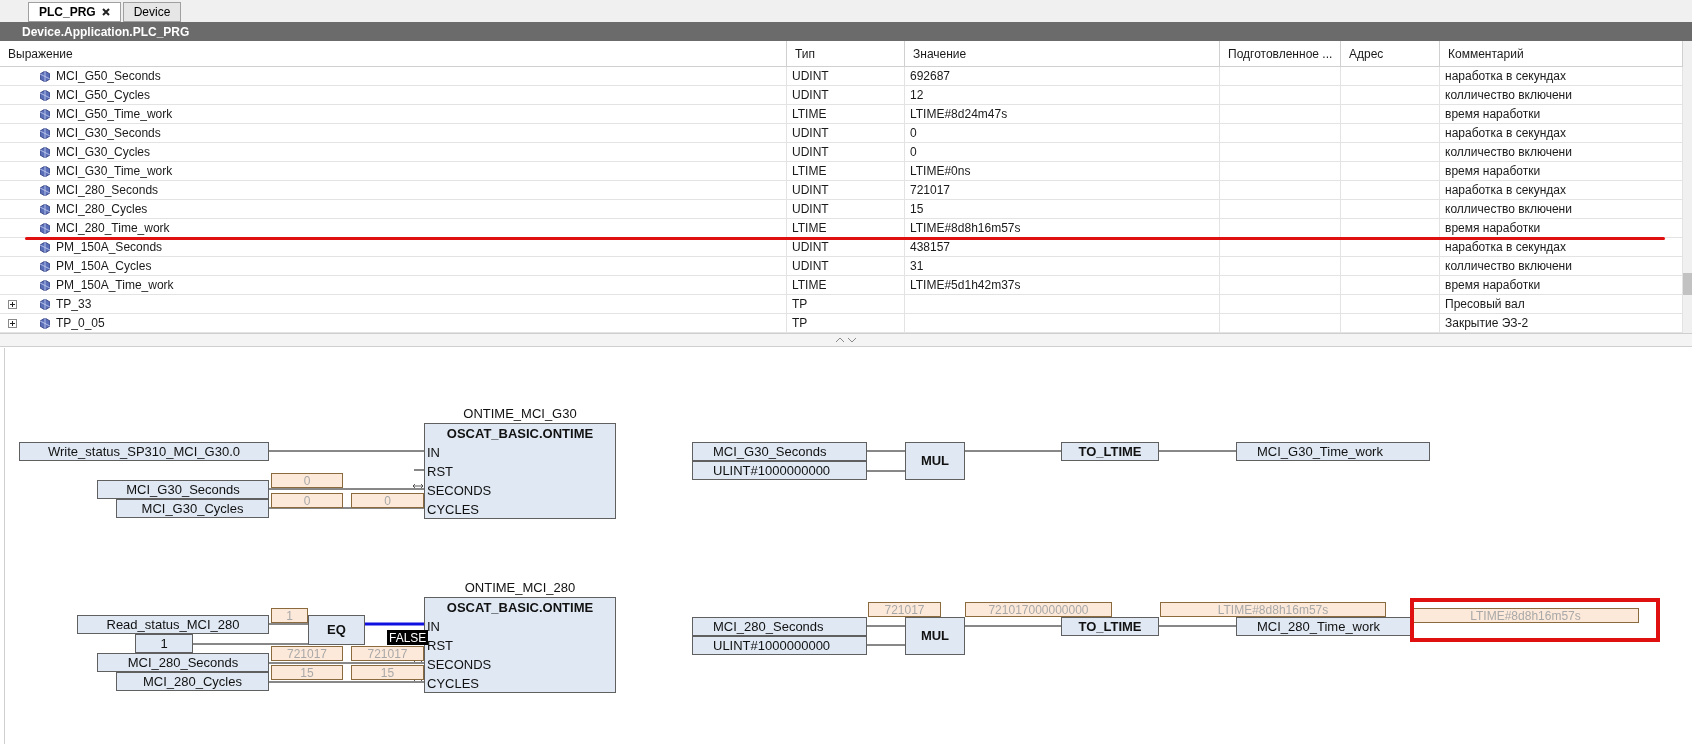 Image resolution: width=1692 pixels, height=744 pixels. I want to click on column-header: Выражение, so click(393, 53).